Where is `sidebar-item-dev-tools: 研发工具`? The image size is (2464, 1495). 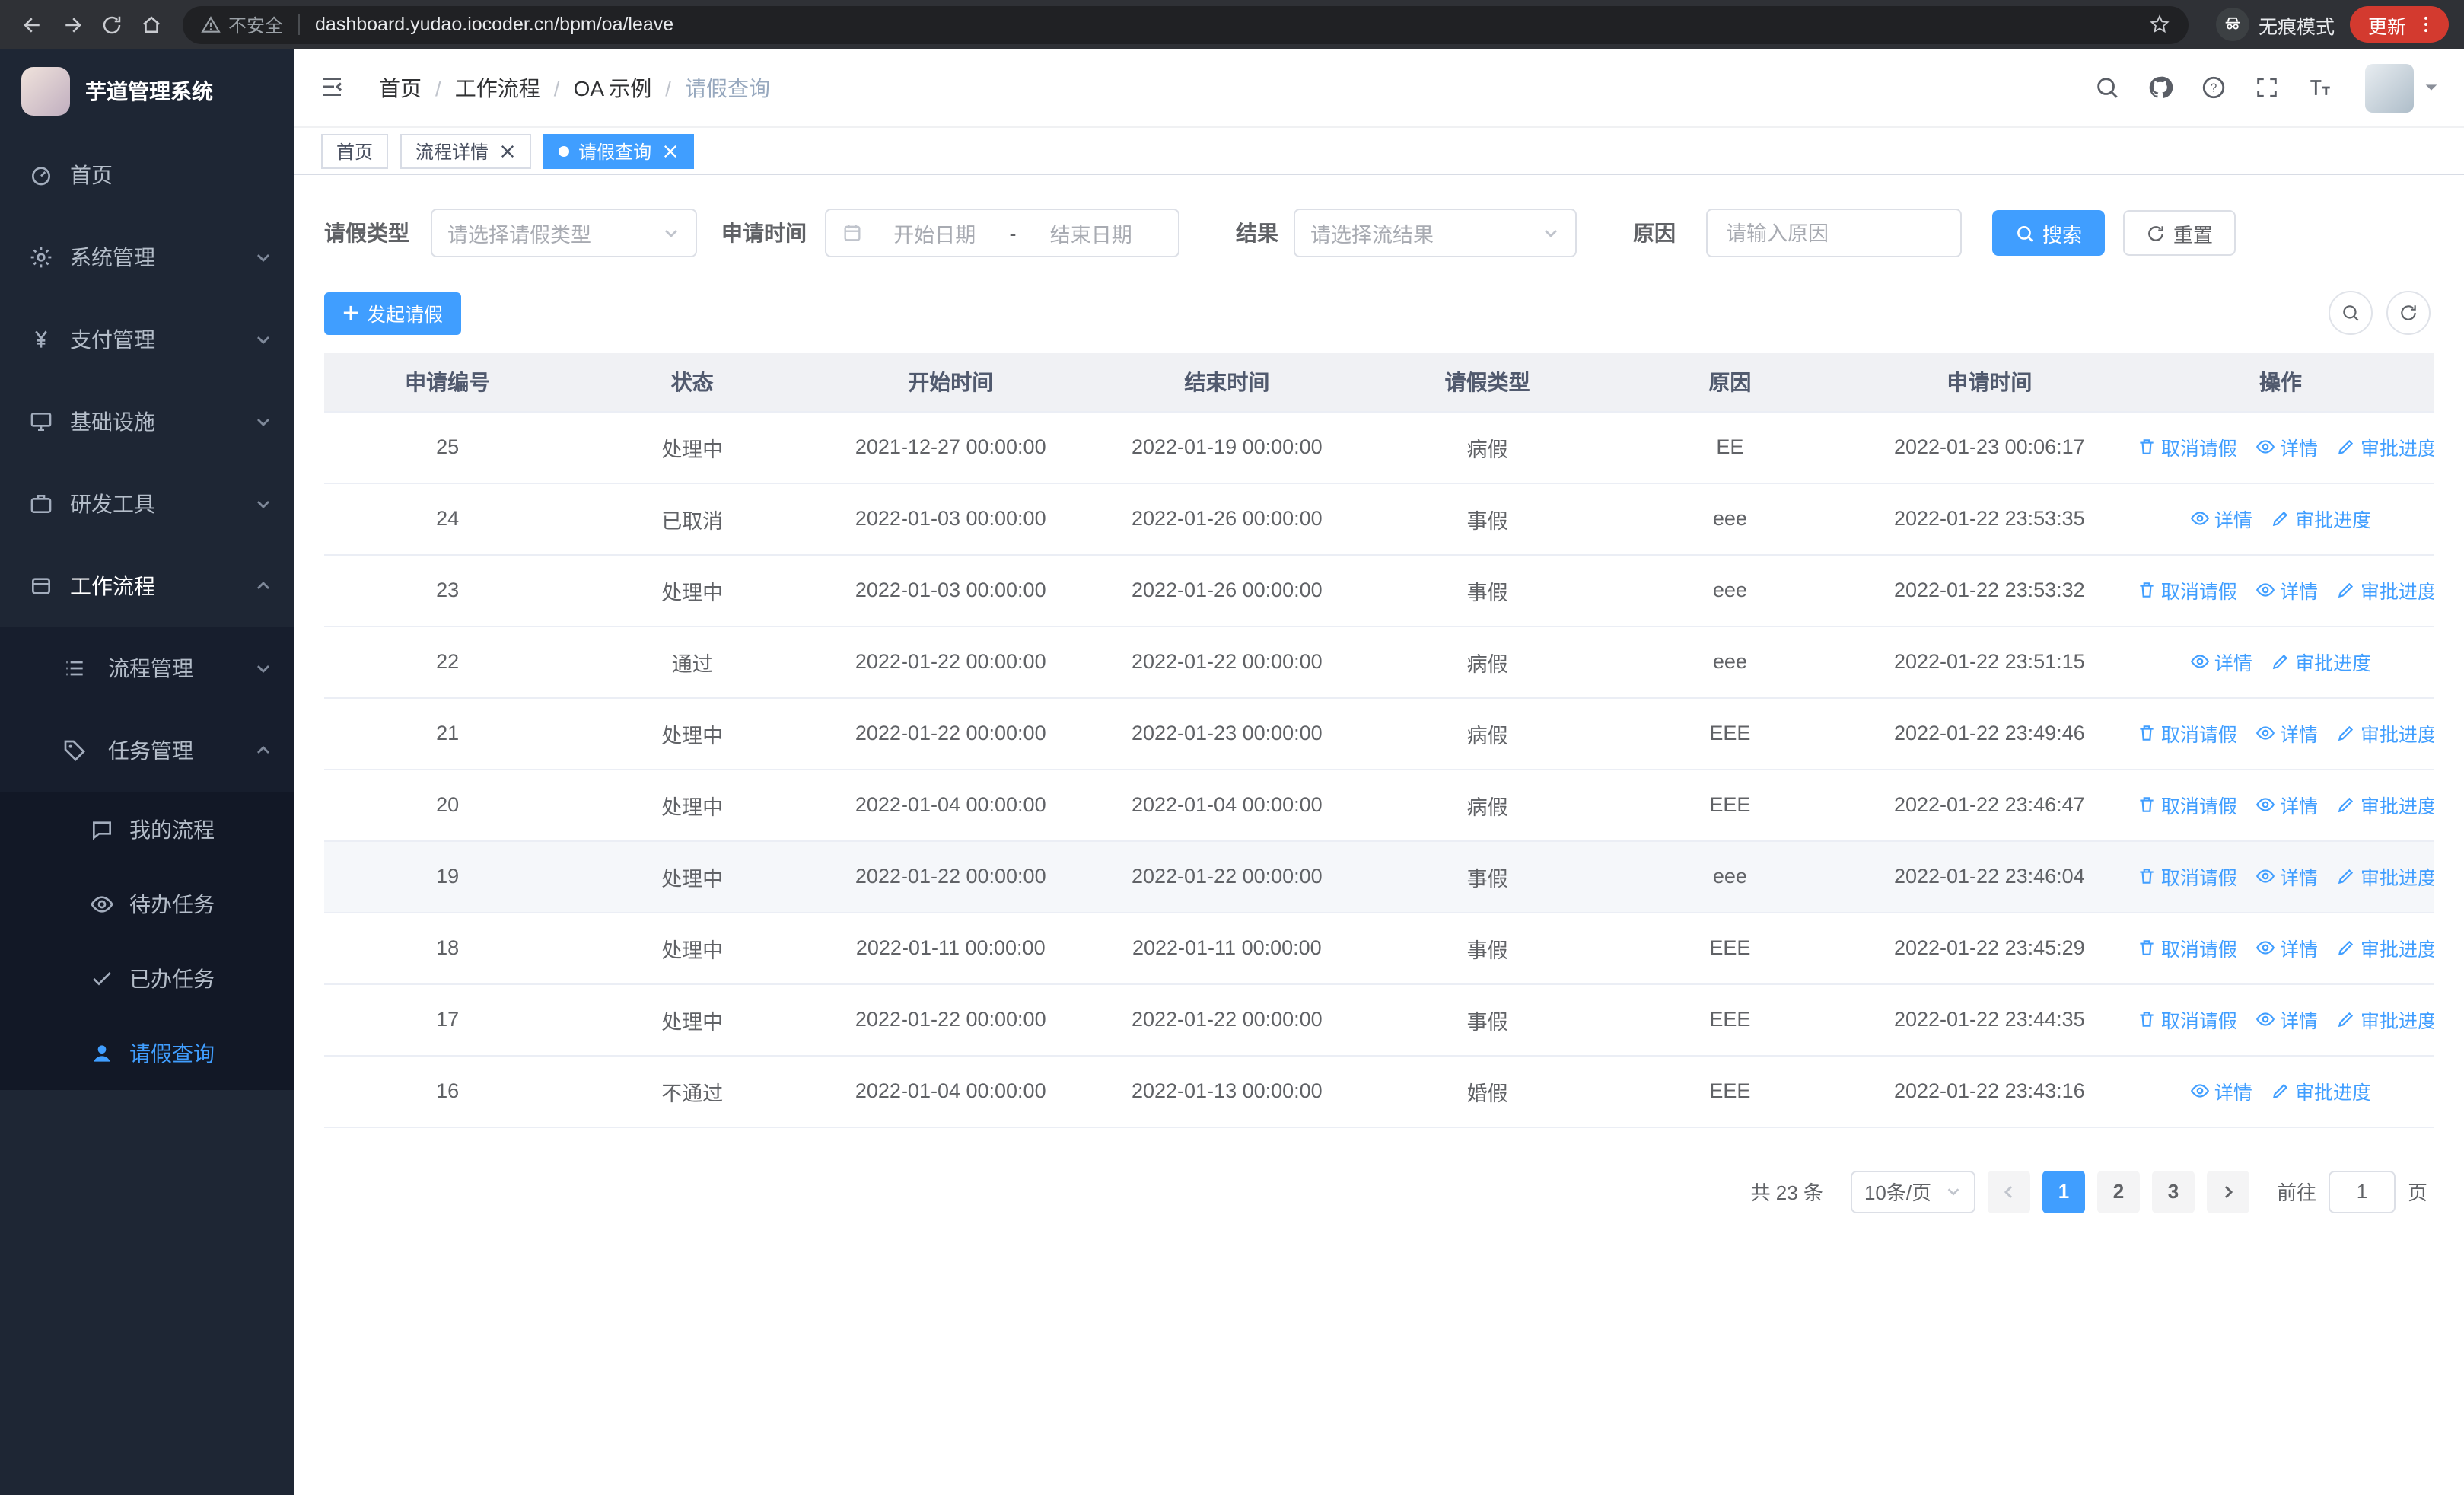 sidebar-item-dev-tools: 研发工具 is located at coordinates (147, 504).